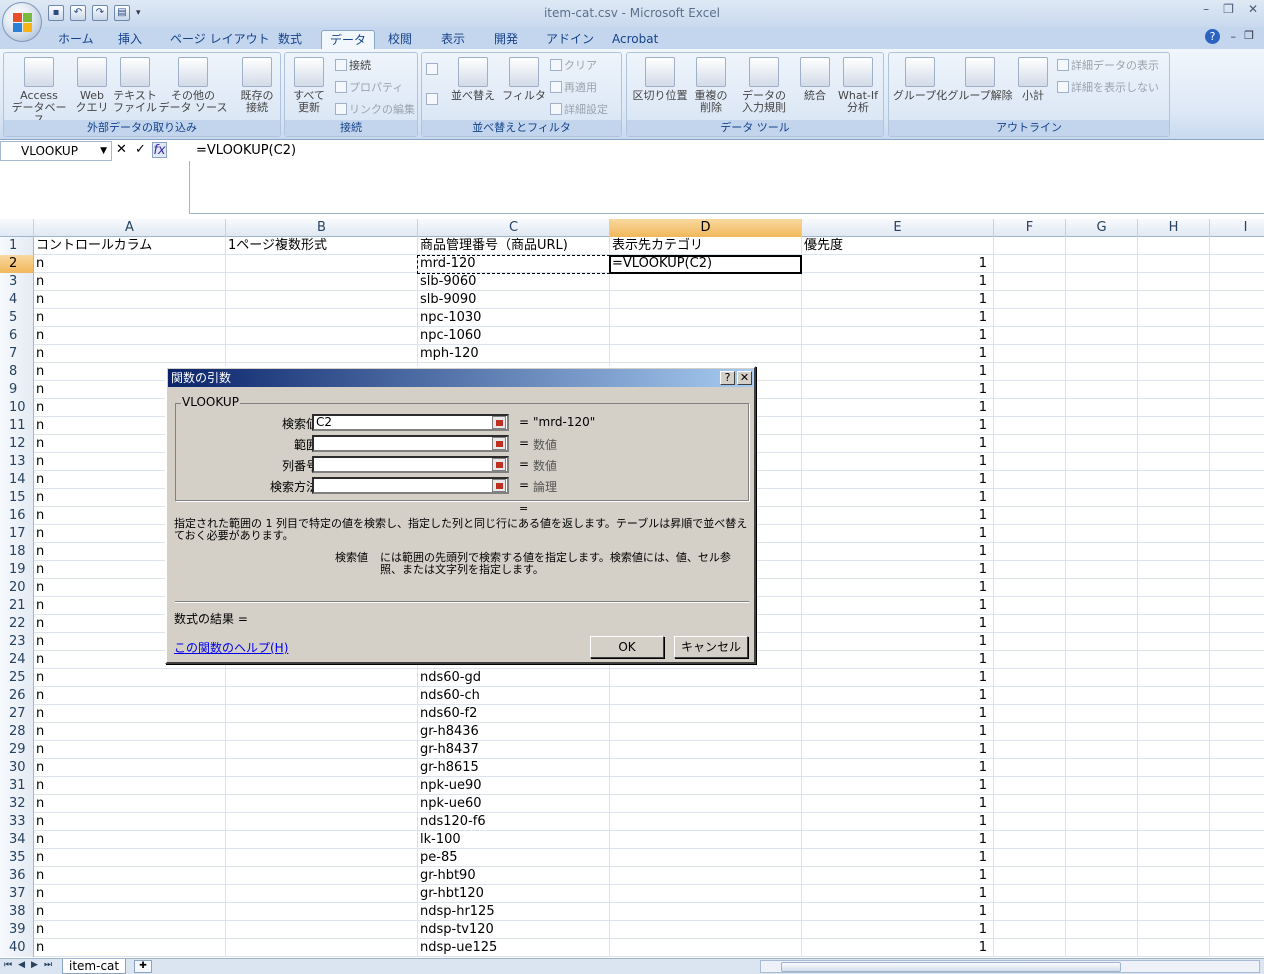 The image size is (1264, 974). What do you see at coordinates (514, 750) in the screenshot?
I see `cell-c: gr-h8437` at bounding box center [514, 750].